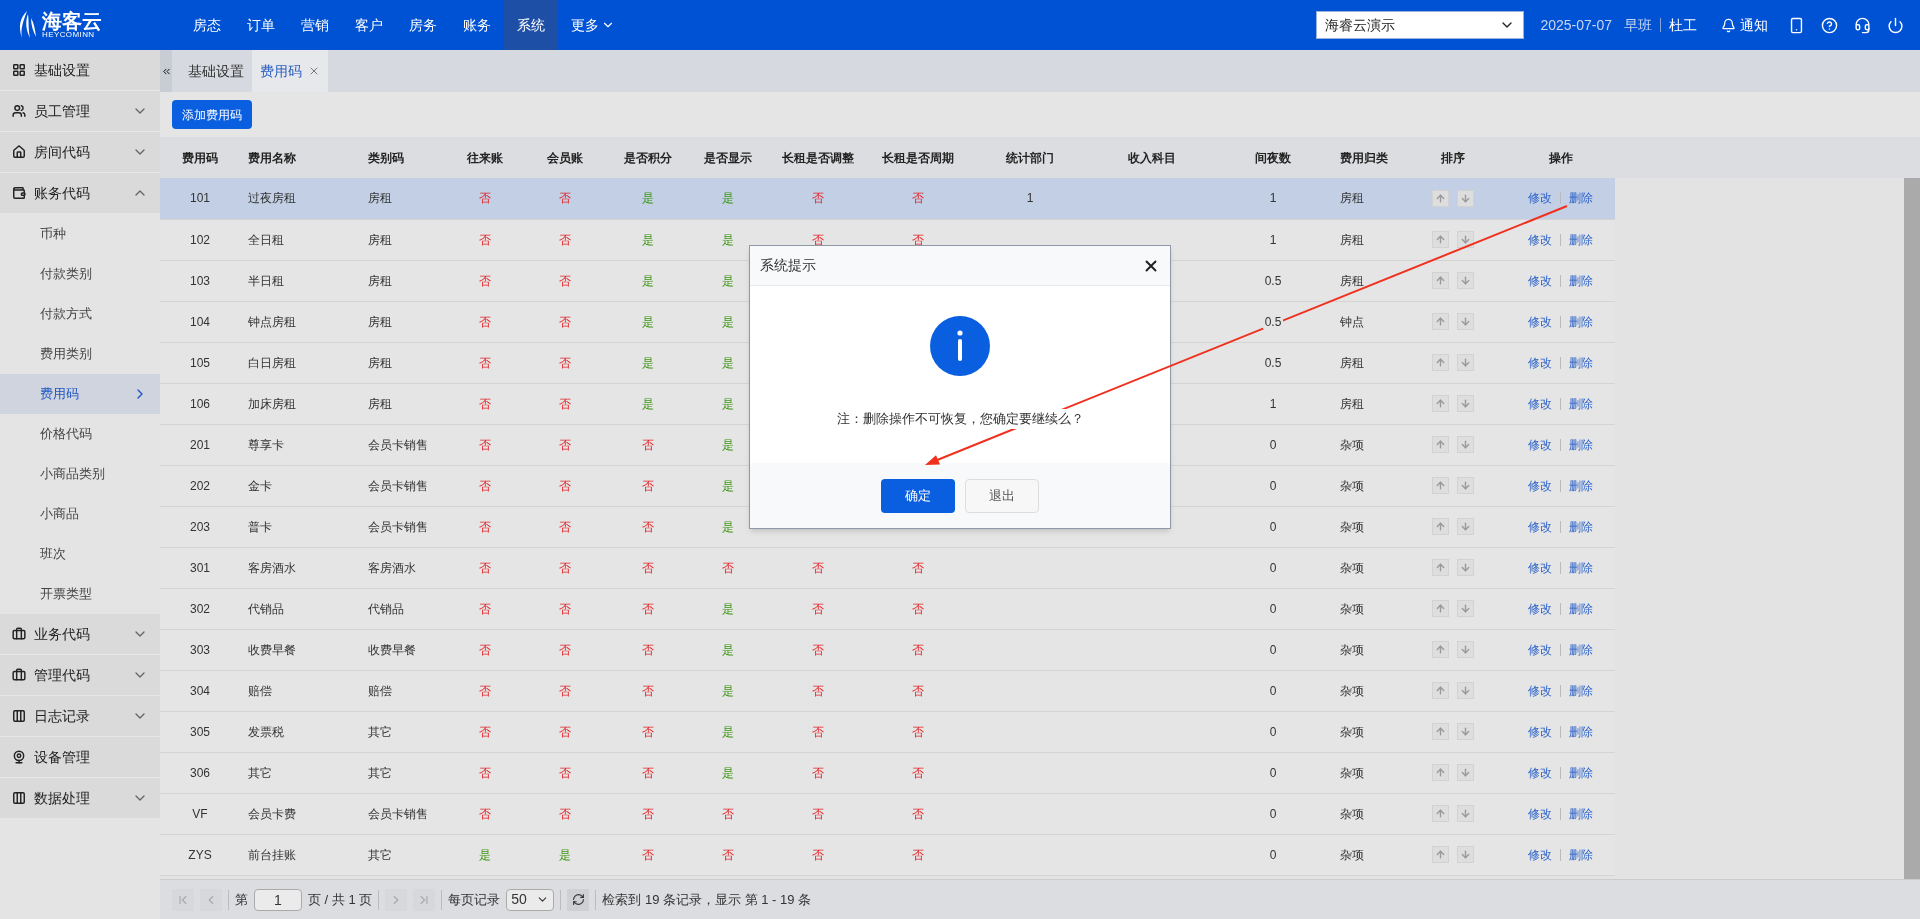  I want to click on next-page-button, so click(396, 899).